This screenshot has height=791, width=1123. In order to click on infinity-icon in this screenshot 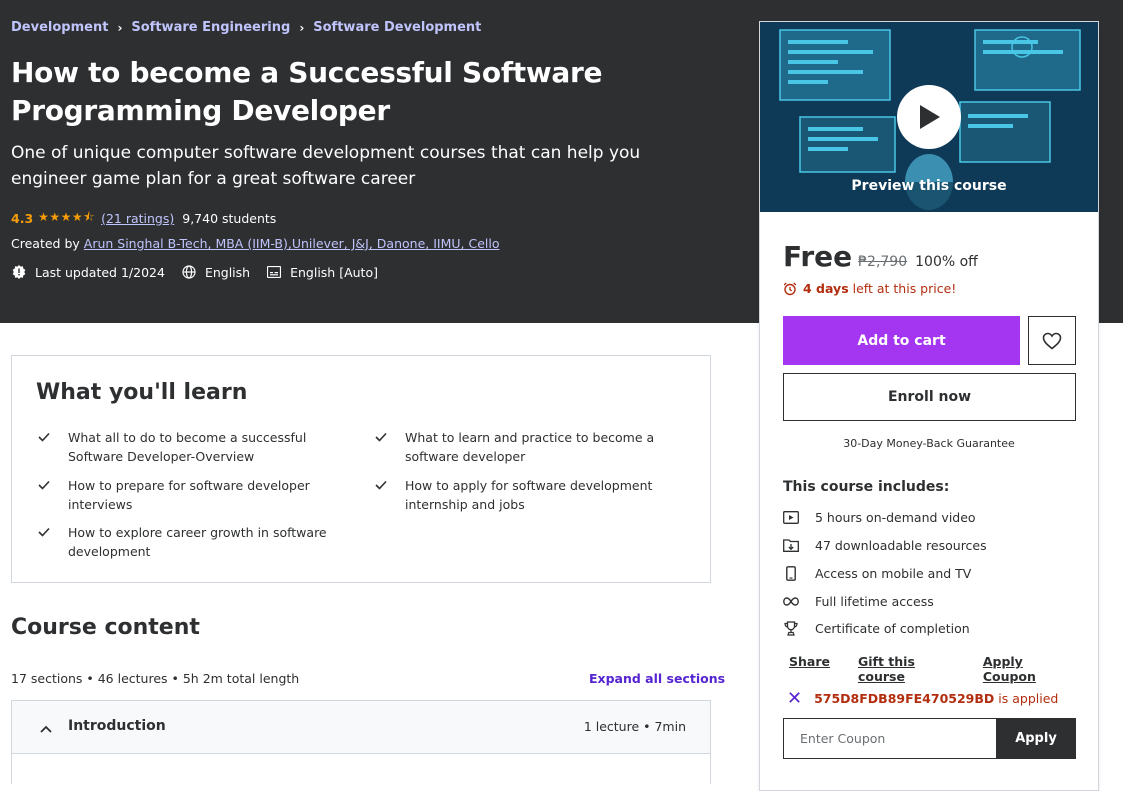, I will do `click(791, 601)`.